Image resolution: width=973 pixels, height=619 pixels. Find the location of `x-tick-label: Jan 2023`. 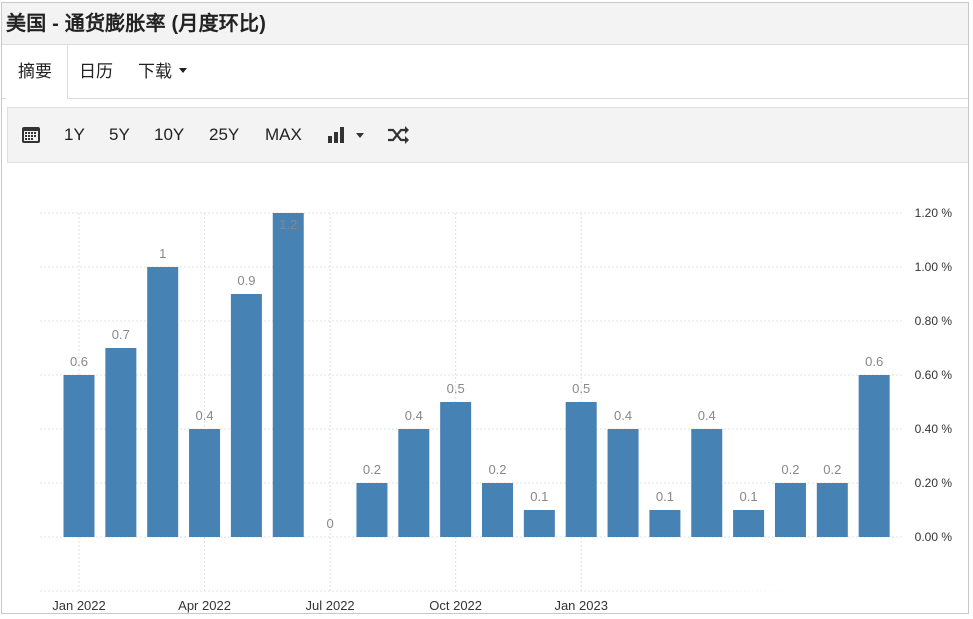

x-tick-label: Jan 2023 is located at coordinates (581, 605).